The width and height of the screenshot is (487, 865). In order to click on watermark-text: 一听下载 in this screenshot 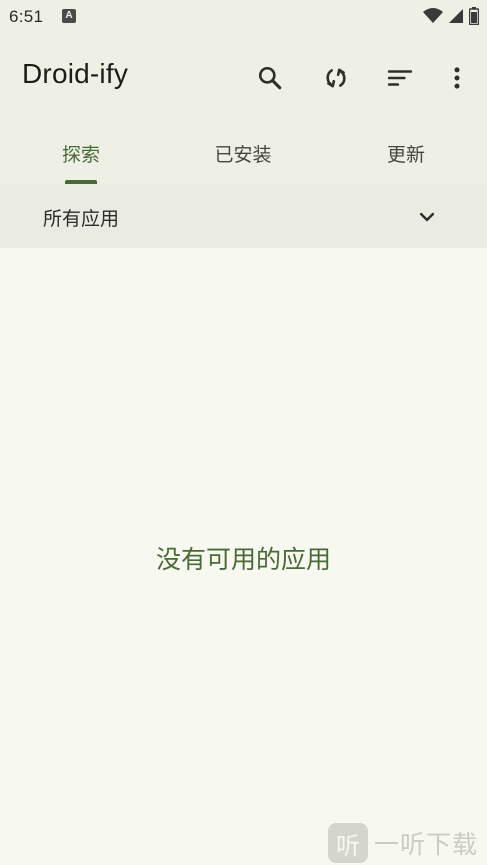, I will do `click(426, 844)`.